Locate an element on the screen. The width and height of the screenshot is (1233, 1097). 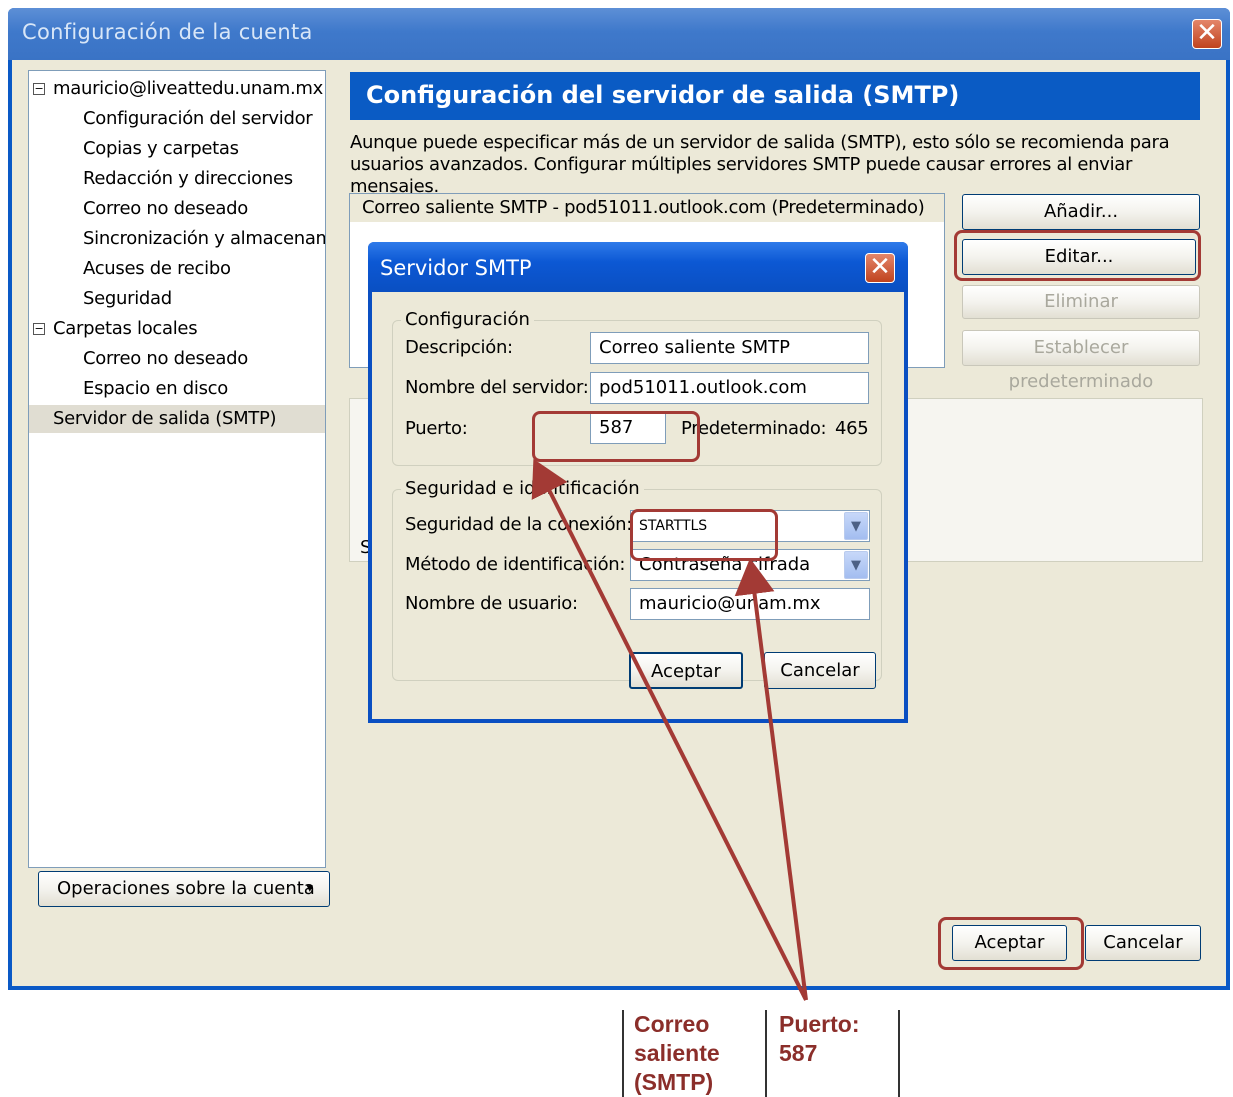
annotation-arrows is located at coordinates (669, 729).